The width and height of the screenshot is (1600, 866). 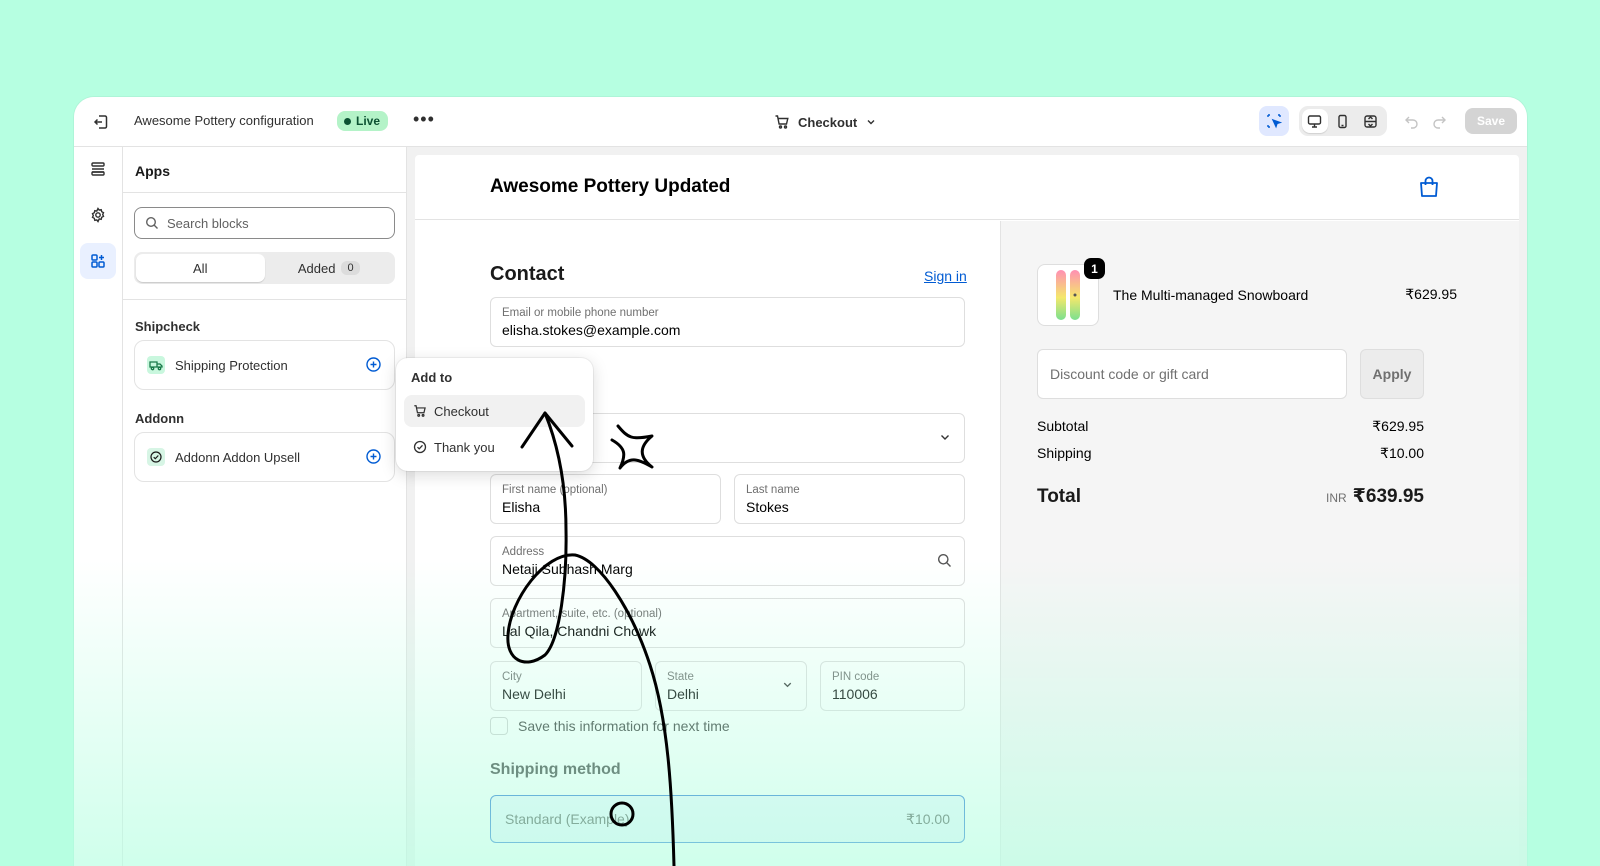 What do you see at coordinates (1392, 374) in the screenshot?
I see `apply-button: Apply` at bounding box center [1392, 374].